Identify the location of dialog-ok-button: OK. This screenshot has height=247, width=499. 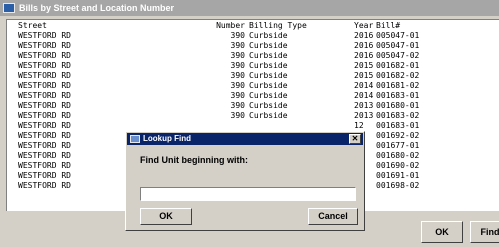
(166, 216).